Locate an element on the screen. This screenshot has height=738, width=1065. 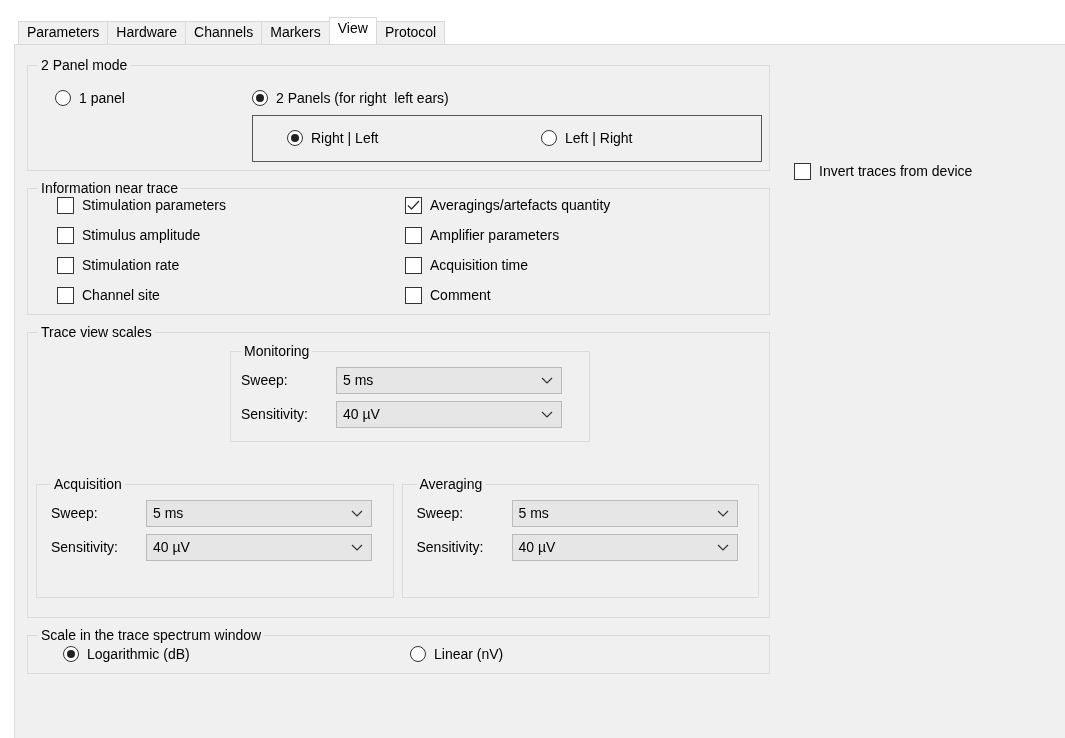
radio-option: Linear (nV) is located at coordinates (457, 654).